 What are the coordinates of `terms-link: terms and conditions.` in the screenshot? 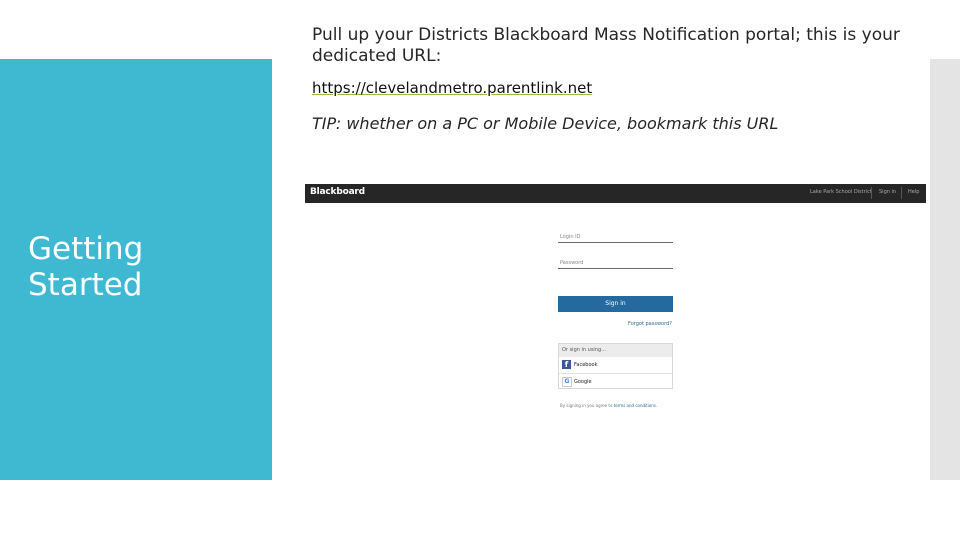 It's located at (636, 405).